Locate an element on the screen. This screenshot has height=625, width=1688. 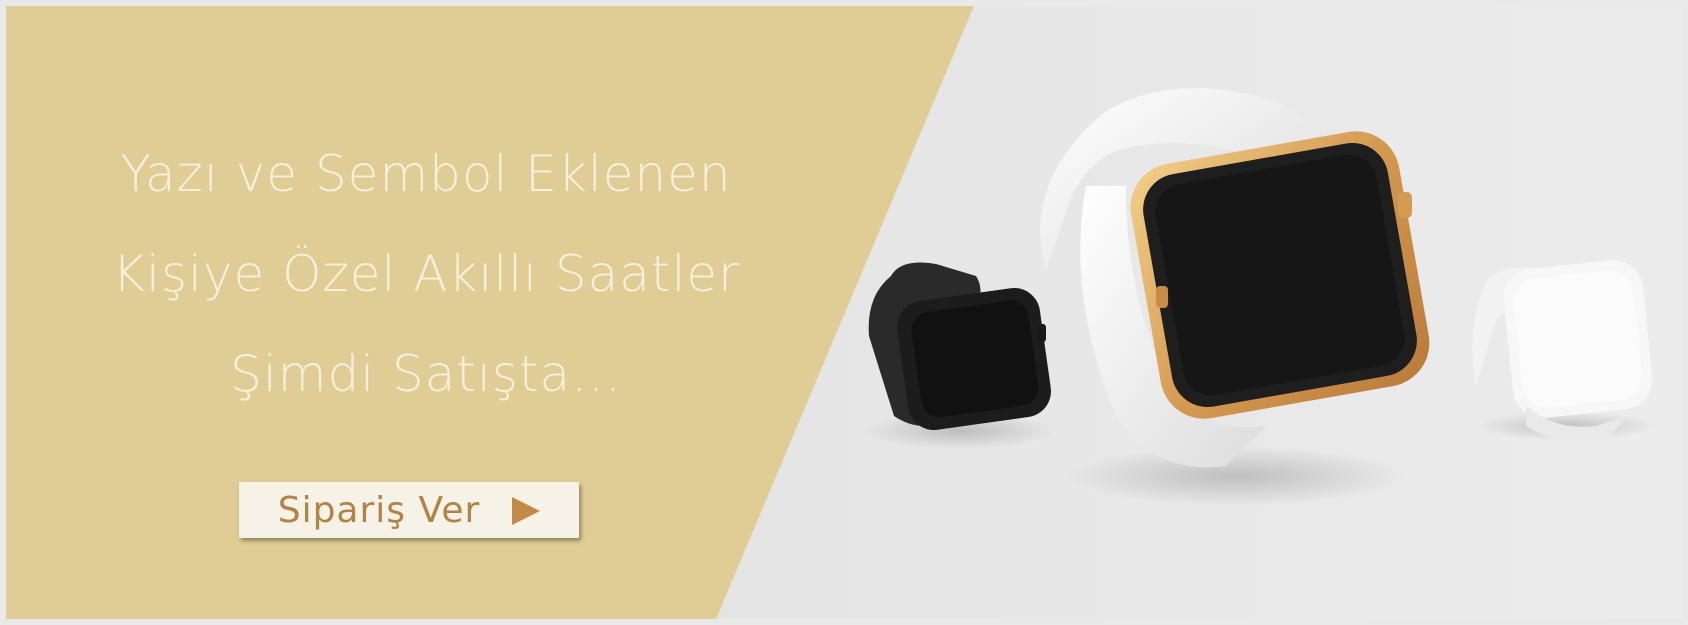
black-smartwatch is located at coordinates (961, 355).